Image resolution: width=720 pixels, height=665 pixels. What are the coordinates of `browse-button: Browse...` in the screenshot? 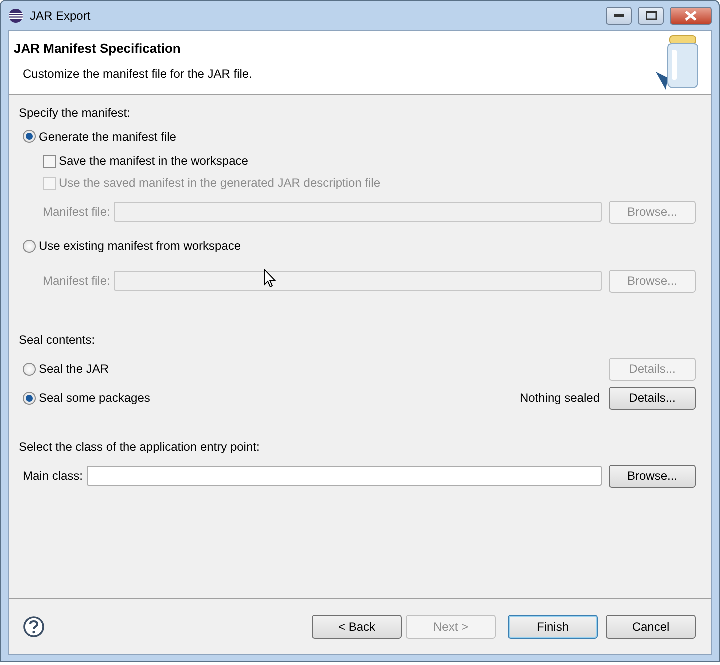 It's located at (652, 476).